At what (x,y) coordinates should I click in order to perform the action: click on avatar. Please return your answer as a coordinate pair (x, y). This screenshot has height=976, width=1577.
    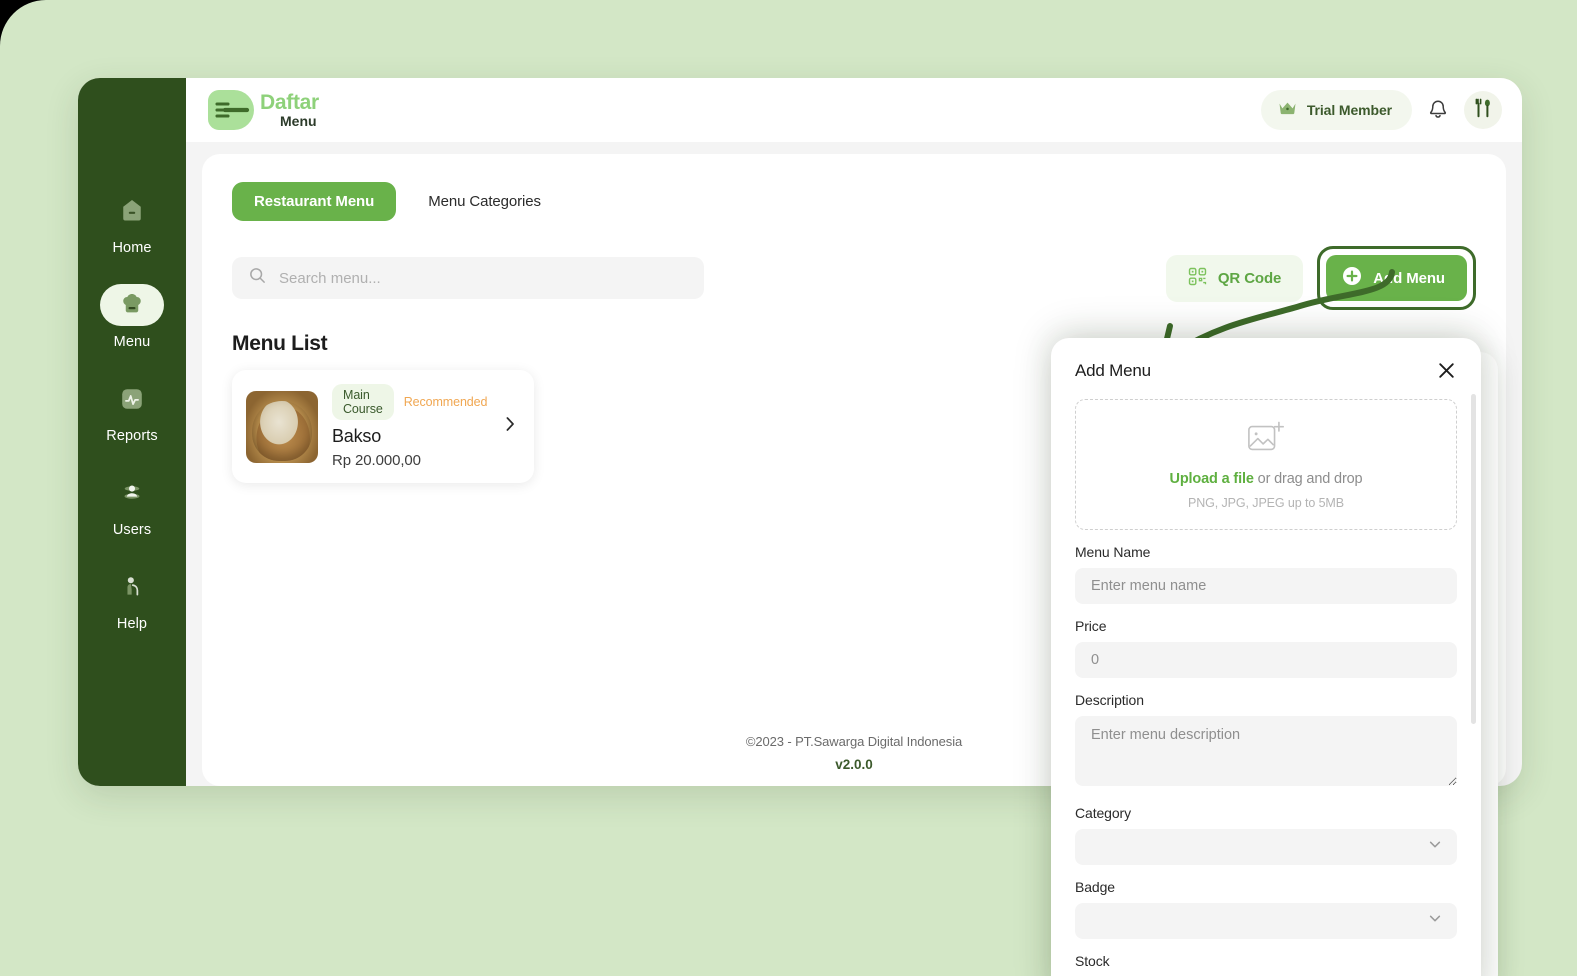
    Looking at the image, I should click on (1483, 110).